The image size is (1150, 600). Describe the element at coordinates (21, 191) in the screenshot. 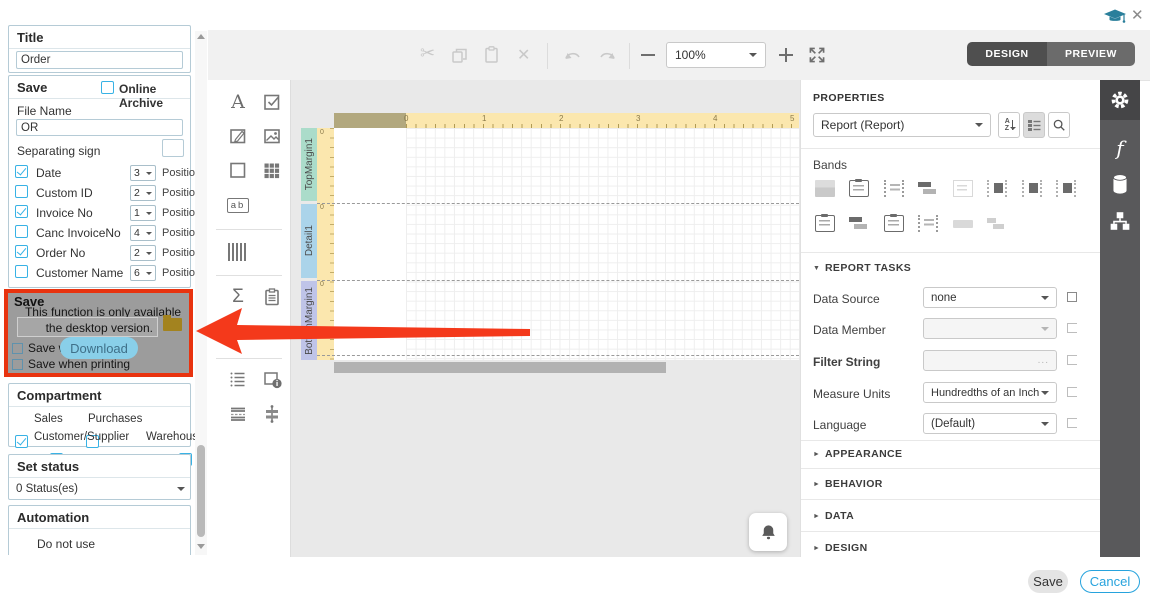

I see `custom-id-checkbox` at that location.